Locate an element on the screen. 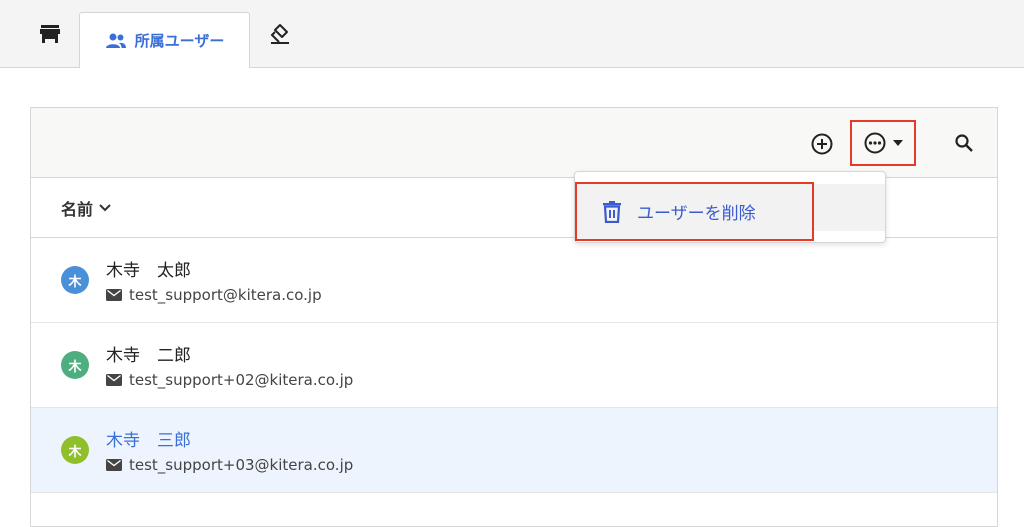  user-email-text: test_support@kitera.co.jp is located at coordinates (225, 295).